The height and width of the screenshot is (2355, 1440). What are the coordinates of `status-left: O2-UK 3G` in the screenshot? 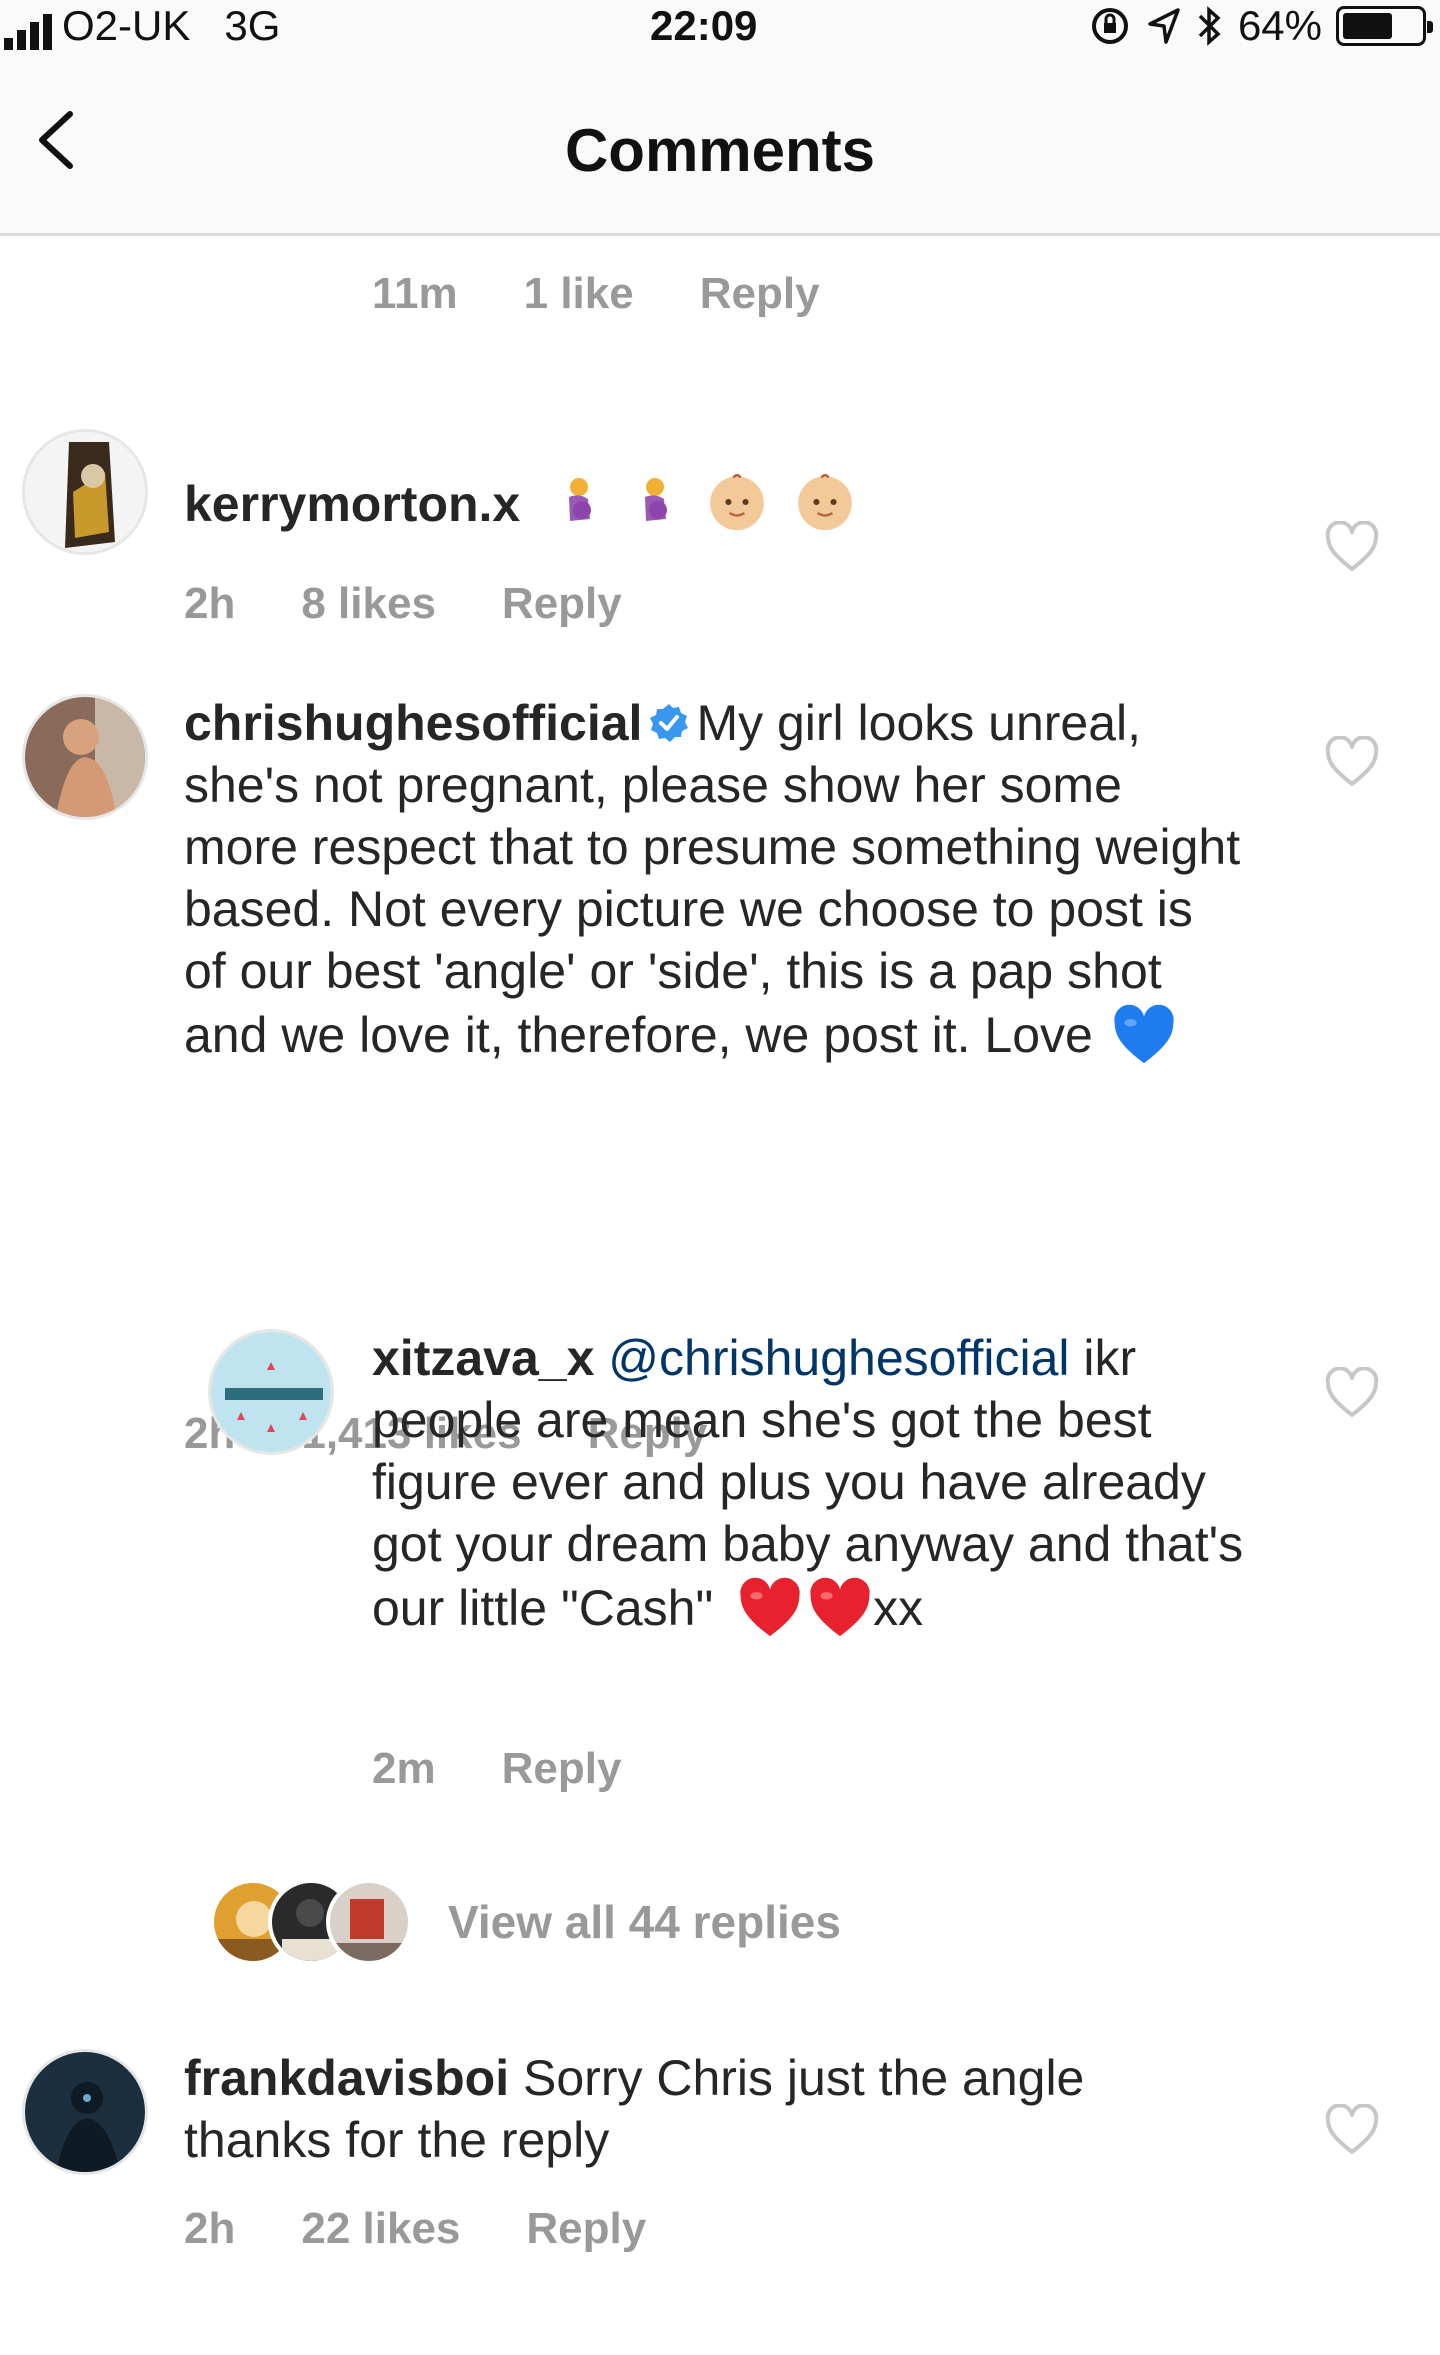 It's located at (142, 26).